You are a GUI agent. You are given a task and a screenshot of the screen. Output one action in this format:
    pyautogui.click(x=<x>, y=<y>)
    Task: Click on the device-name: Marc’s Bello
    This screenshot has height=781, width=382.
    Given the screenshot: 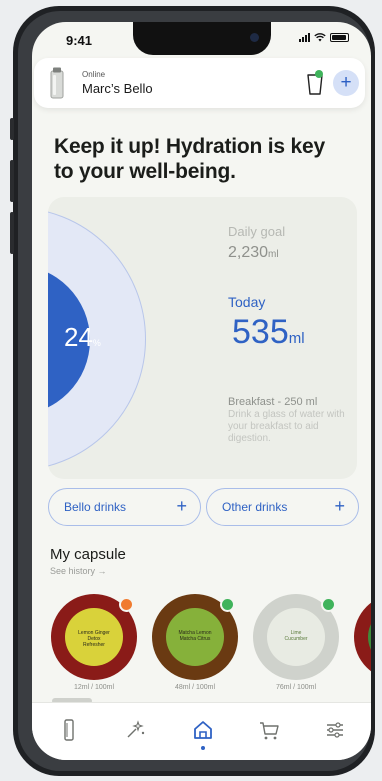 What is the action you would take?
    pyautogui.click(x=117, y=88)
    